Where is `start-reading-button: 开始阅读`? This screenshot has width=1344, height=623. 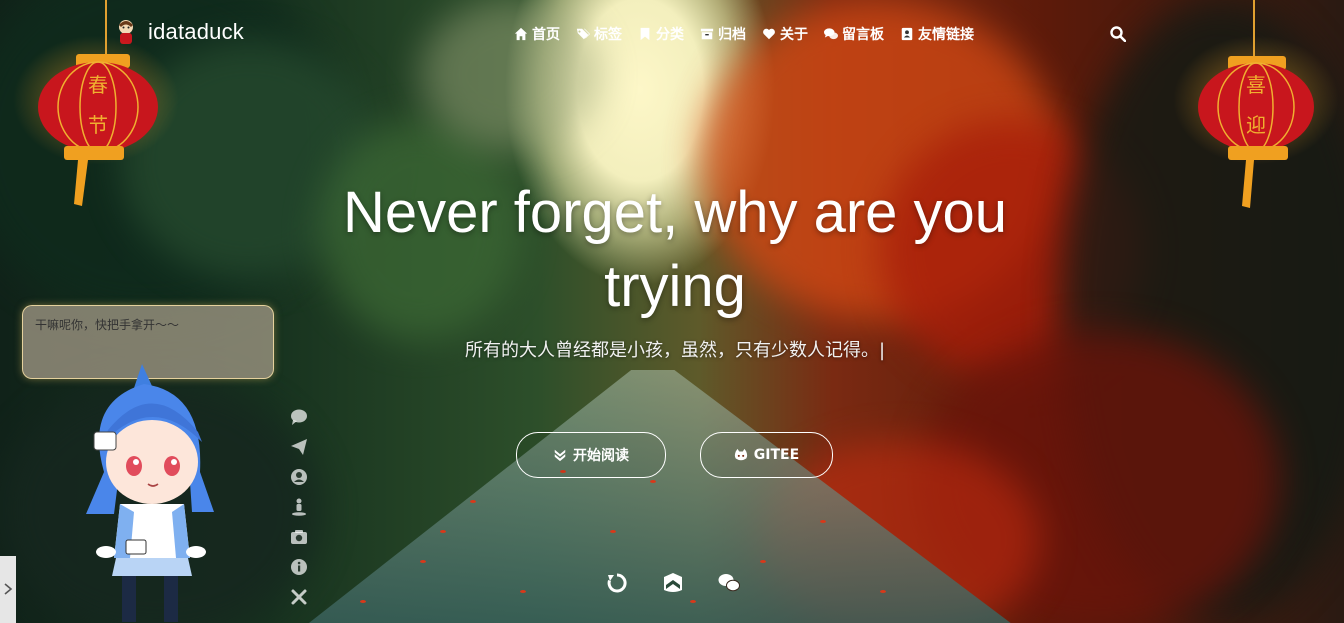
start-reading-button: 开始阅读 is located at coordinates (591, 455).